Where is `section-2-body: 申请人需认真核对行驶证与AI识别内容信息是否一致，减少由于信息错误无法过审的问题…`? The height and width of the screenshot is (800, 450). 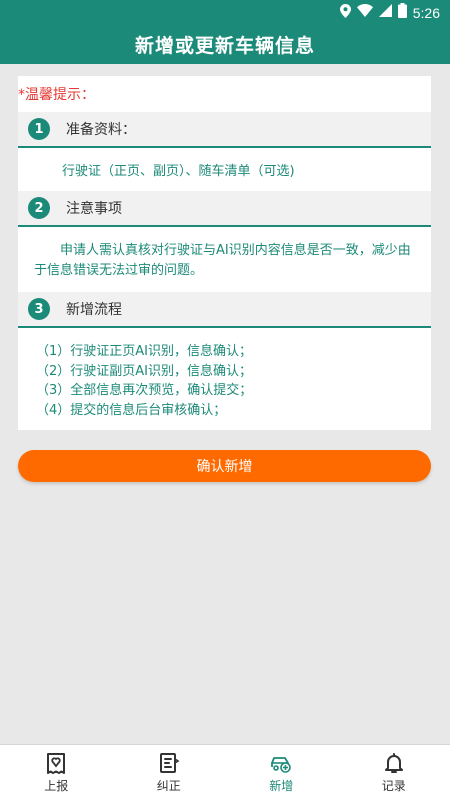 section-2-body: 申请人需认真核对行驶证与AI识别内容信息是否一致，减少由于信息错误无法过审的问题… is located at coordinates (222, 260).